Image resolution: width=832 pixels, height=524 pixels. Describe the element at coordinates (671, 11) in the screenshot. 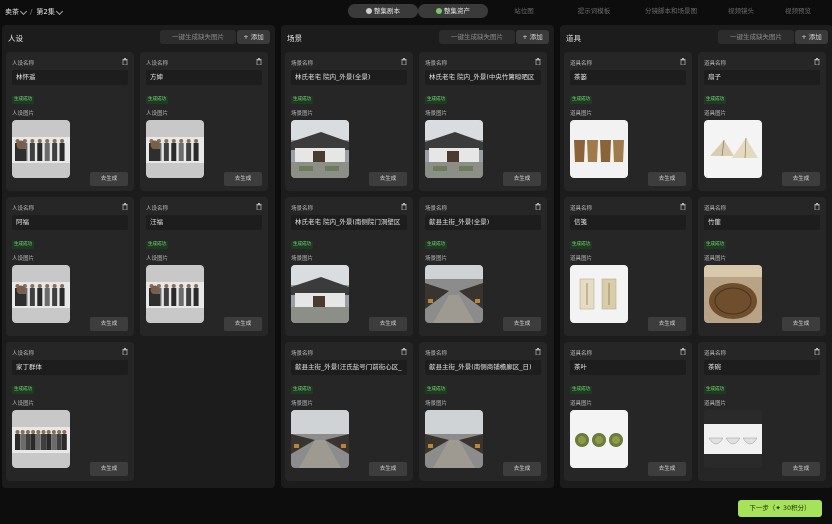

I see `step-storyboard: 分镜脚本和场景图` at that location.